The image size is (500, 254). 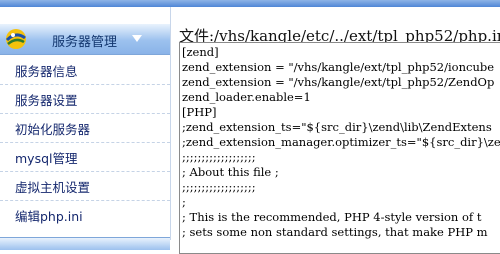 I want to click on triangle-down-icon, so click(x=137, y=39).